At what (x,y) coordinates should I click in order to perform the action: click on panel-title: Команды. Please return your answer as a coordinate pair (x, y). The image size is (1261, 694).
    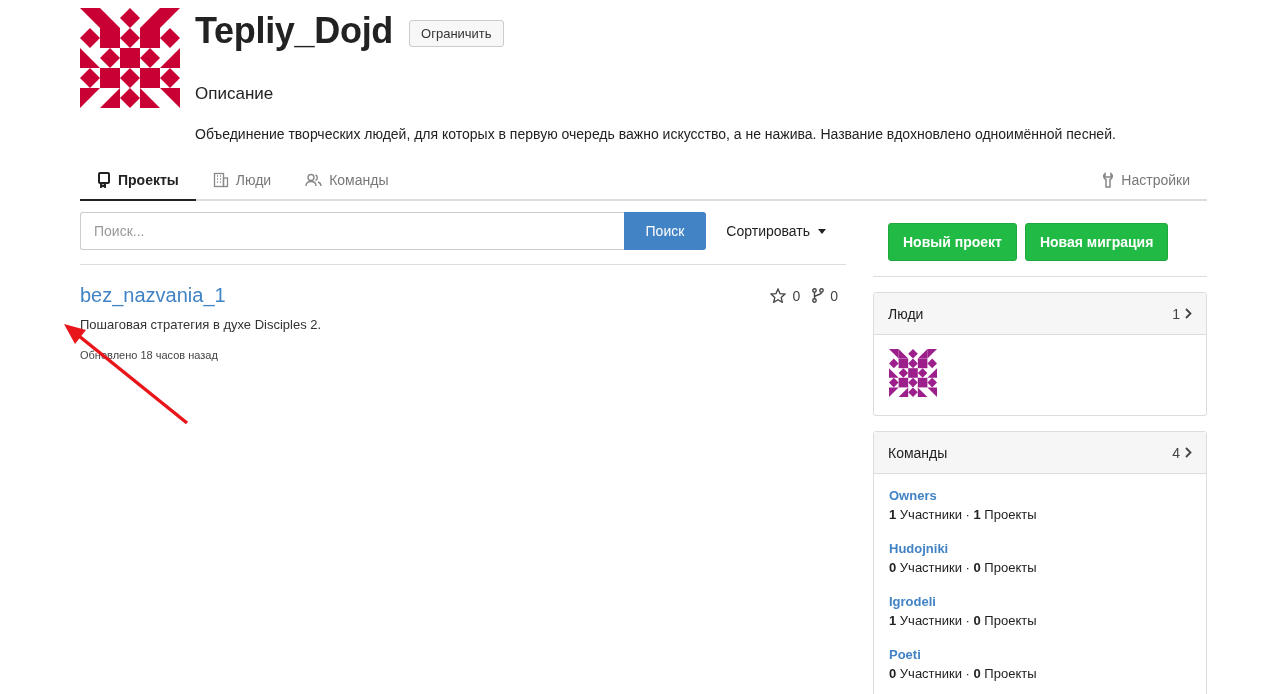
    Looking at the image, I should click on (918, 452).